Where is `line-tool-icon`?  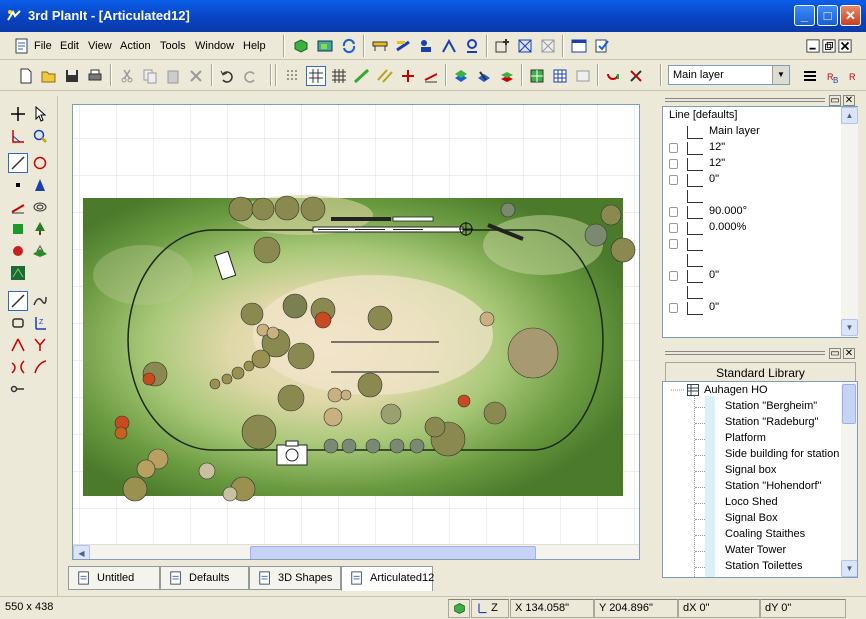
line-tool-icon is located at coordinates (18, 163).